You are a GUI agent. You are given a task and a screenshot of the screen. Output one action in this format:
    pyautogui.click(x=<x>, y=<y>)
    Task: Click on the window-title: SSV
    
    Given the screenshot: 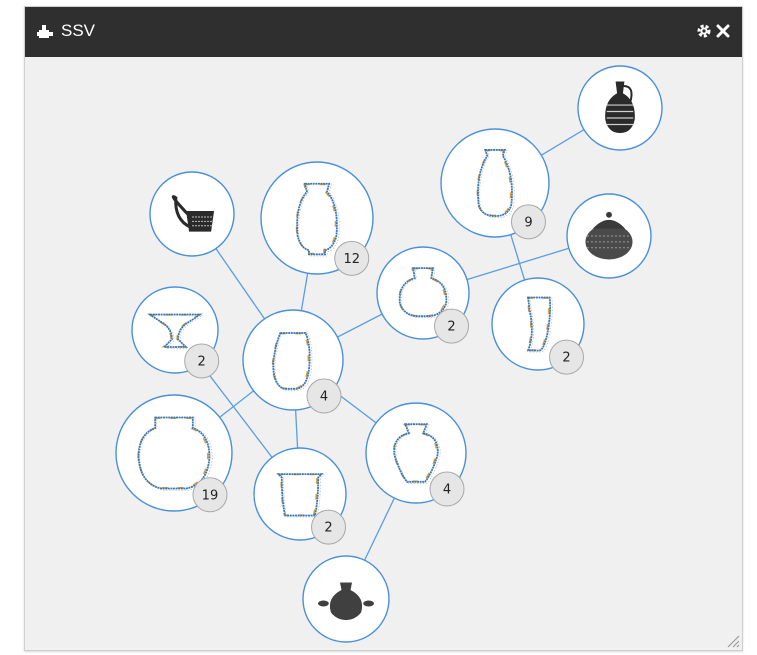 What is the action you would take?
    pyautogui.click(x=78, y=30)
    